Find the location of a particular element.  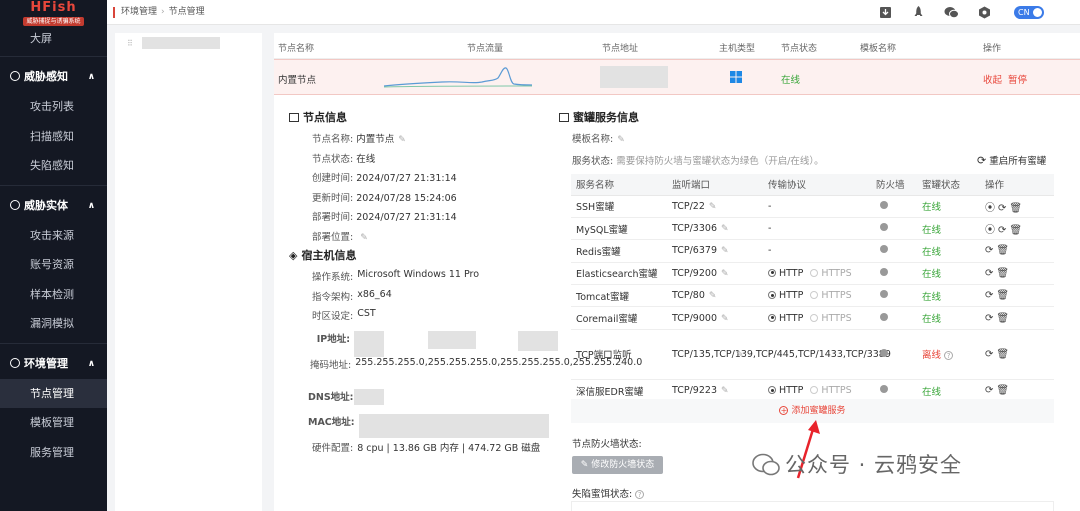

protocol: - is located at coordinates (817, 229).